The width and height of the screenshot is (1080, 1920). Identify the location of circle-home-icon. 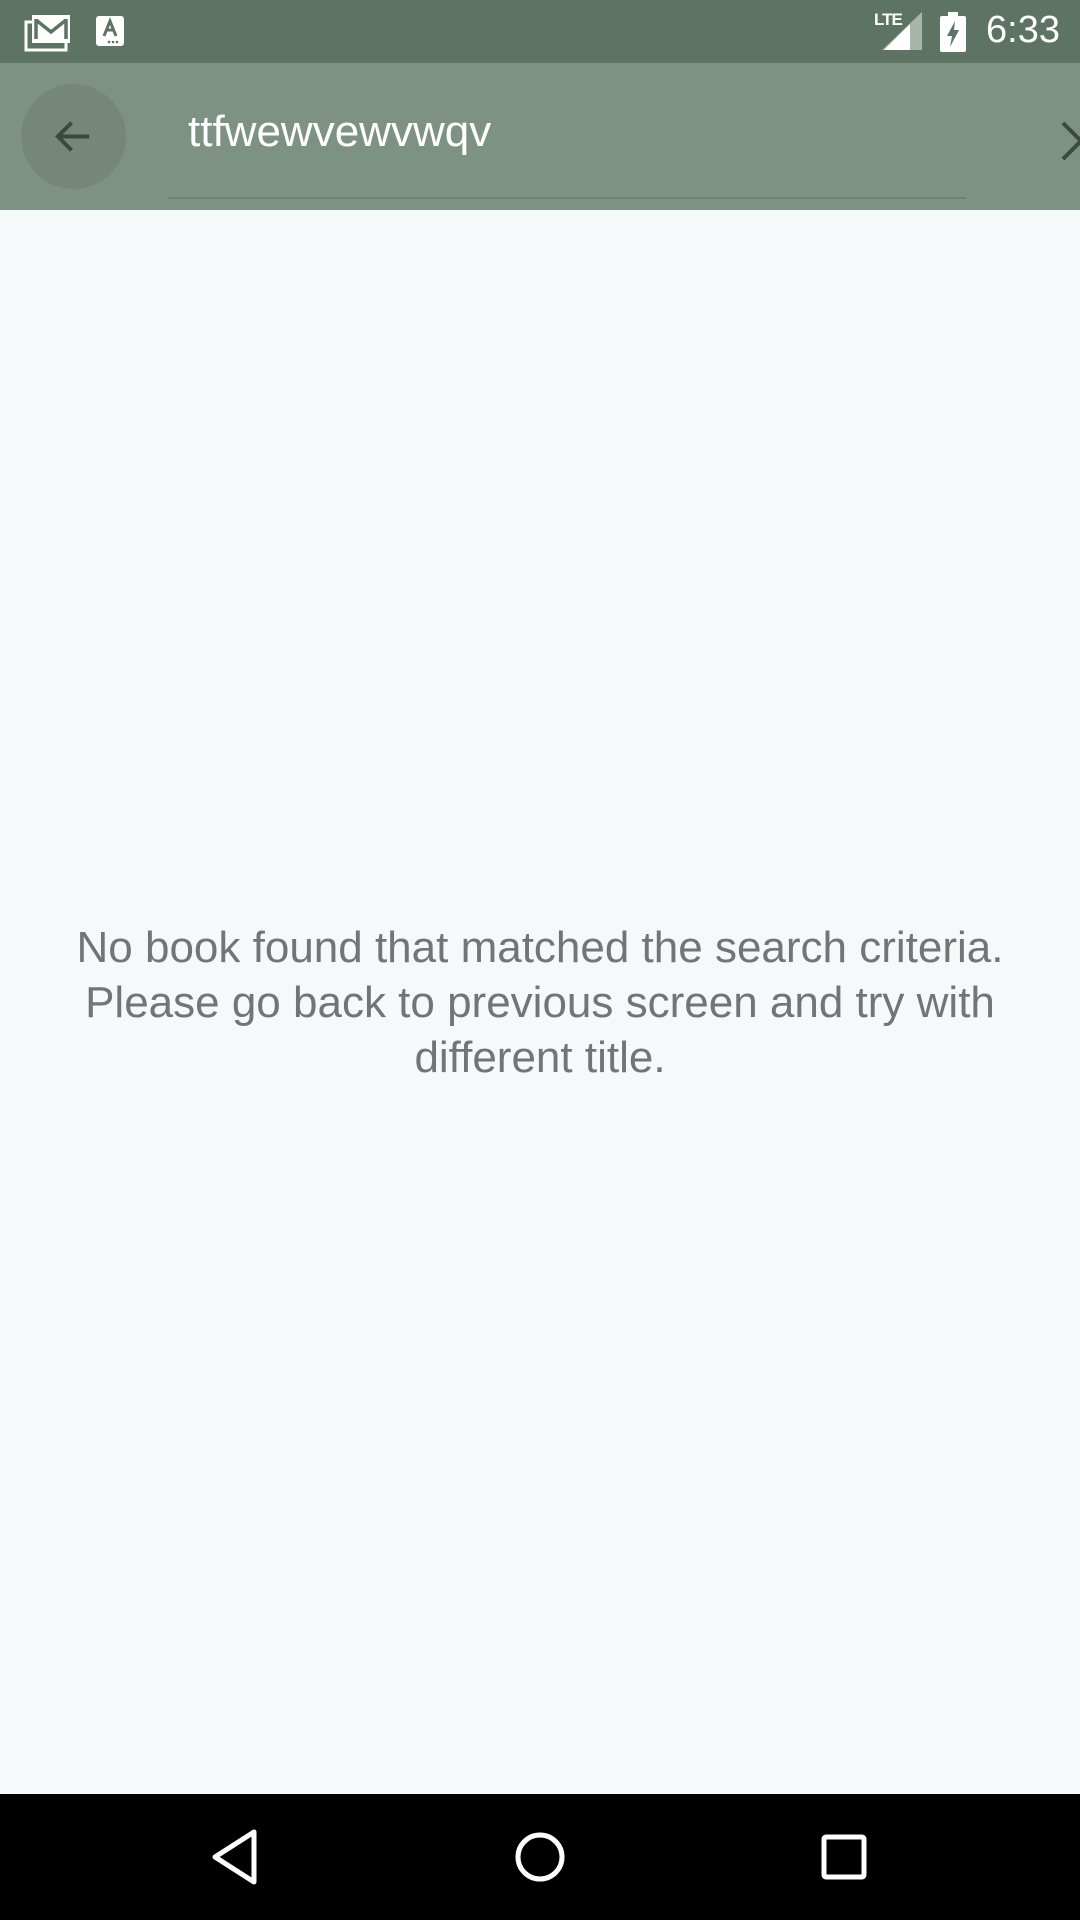
(540, 1857).